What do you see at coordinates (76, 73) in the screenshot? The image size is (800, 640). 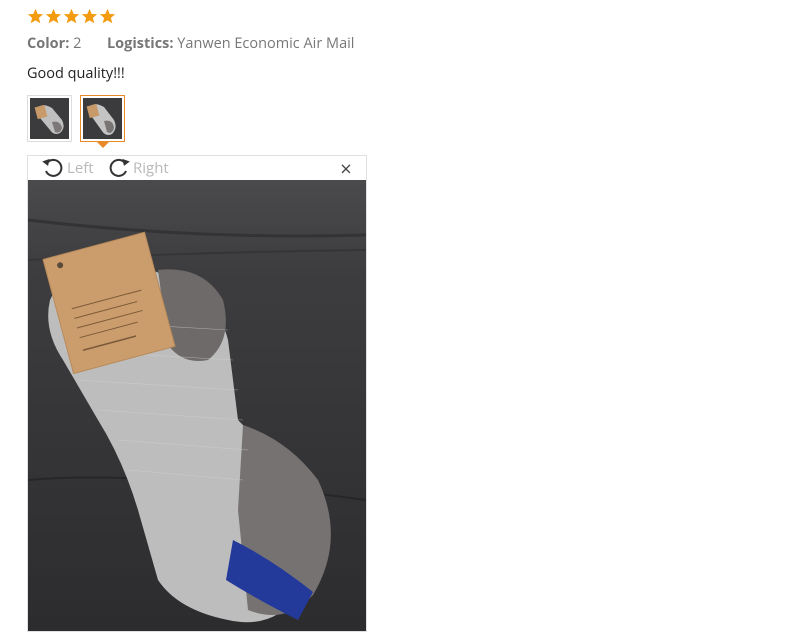 I see `review-comment: Good quality!!!` at bounding box center [76, 73].